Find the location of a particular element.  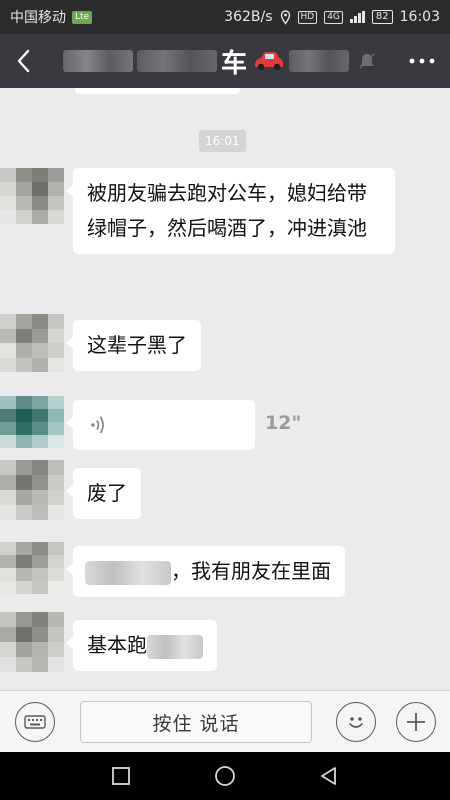

back-button is located at coordinates (23, 61).